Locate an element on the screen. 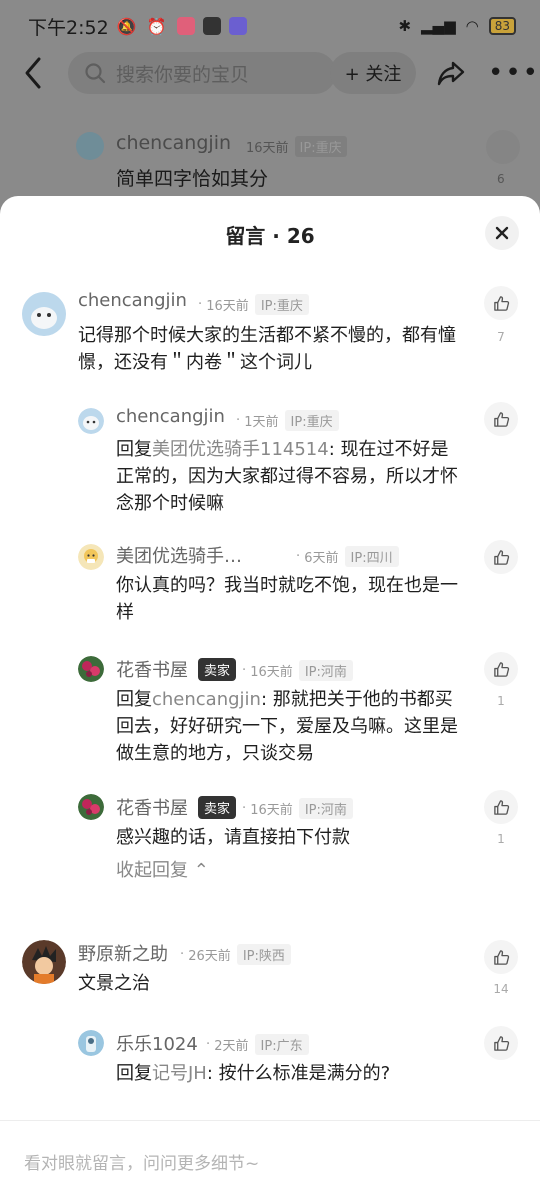 The image size is (540, 1200). alarm-icon: ⏰ is located at coordinates (156, 26).